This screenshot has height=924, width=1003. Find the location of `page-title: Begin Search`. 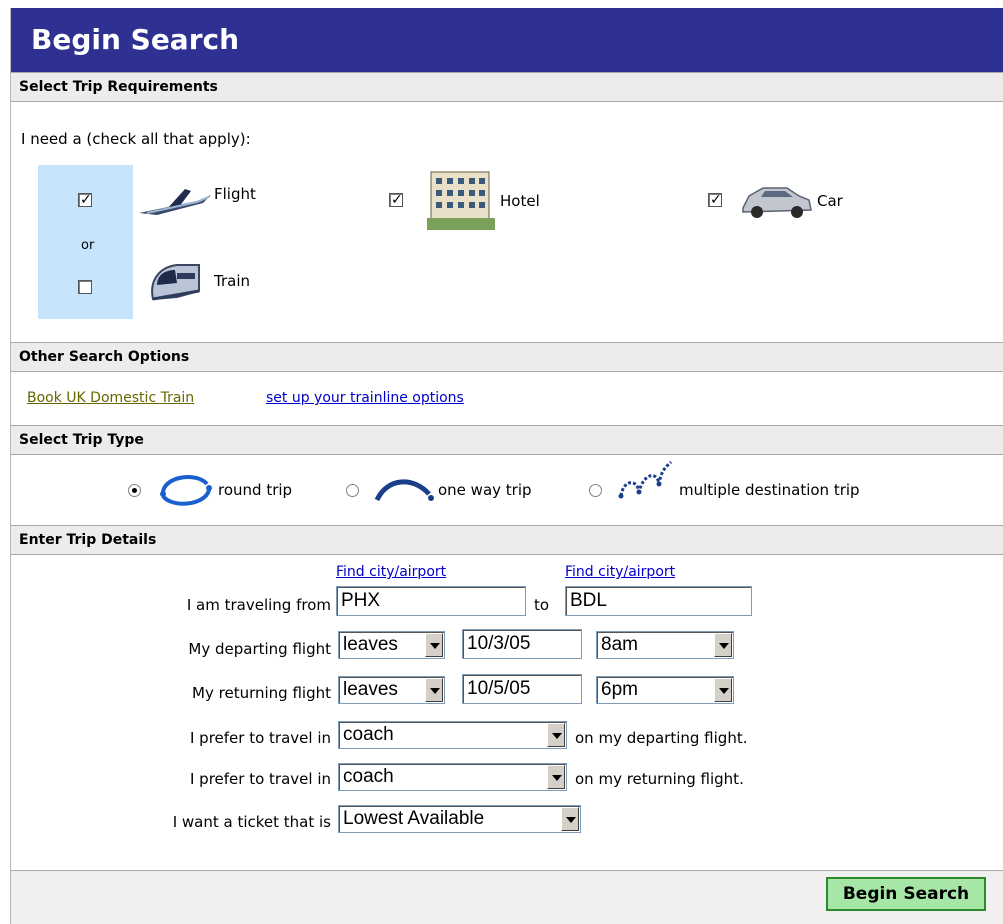

page-title: Begin Search is located at coordinates (507, 40).